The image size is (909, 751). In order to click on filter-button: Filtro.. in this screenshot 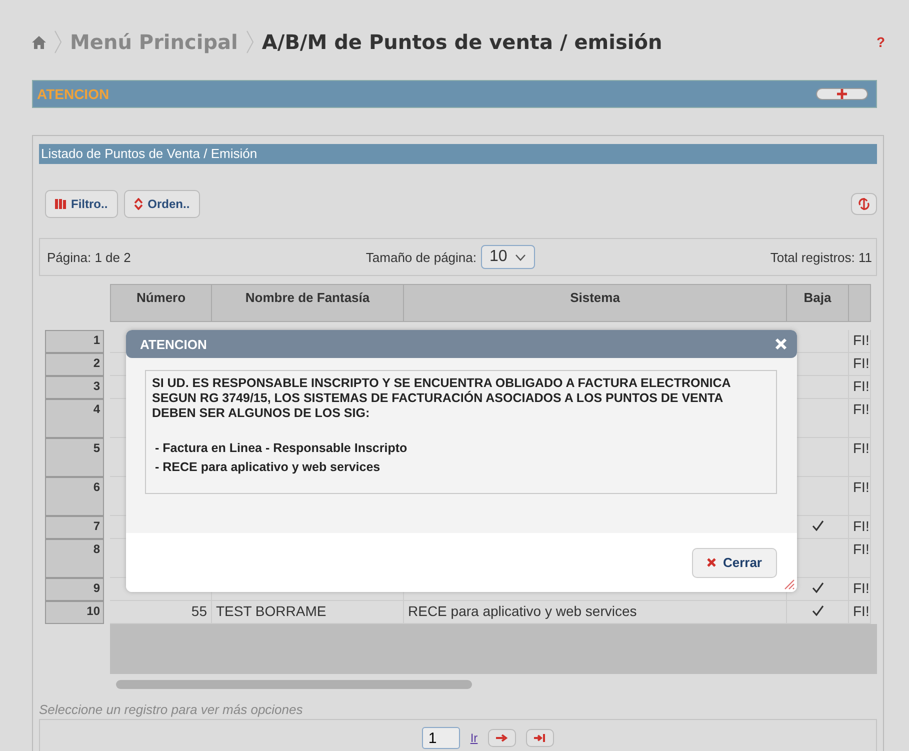, I will do `click(81, 204)`.